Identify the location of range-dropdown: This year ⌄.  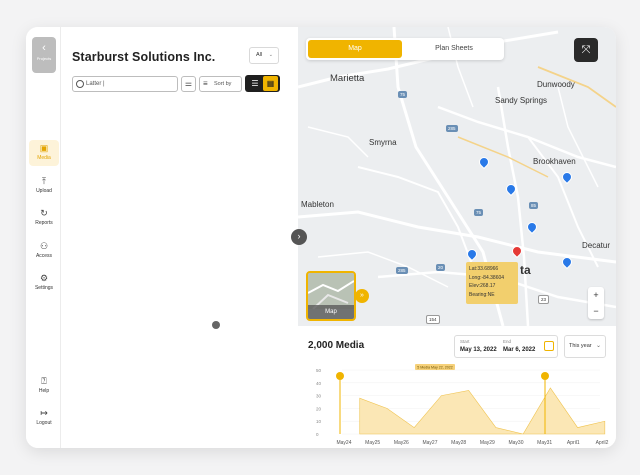
(585, 346).